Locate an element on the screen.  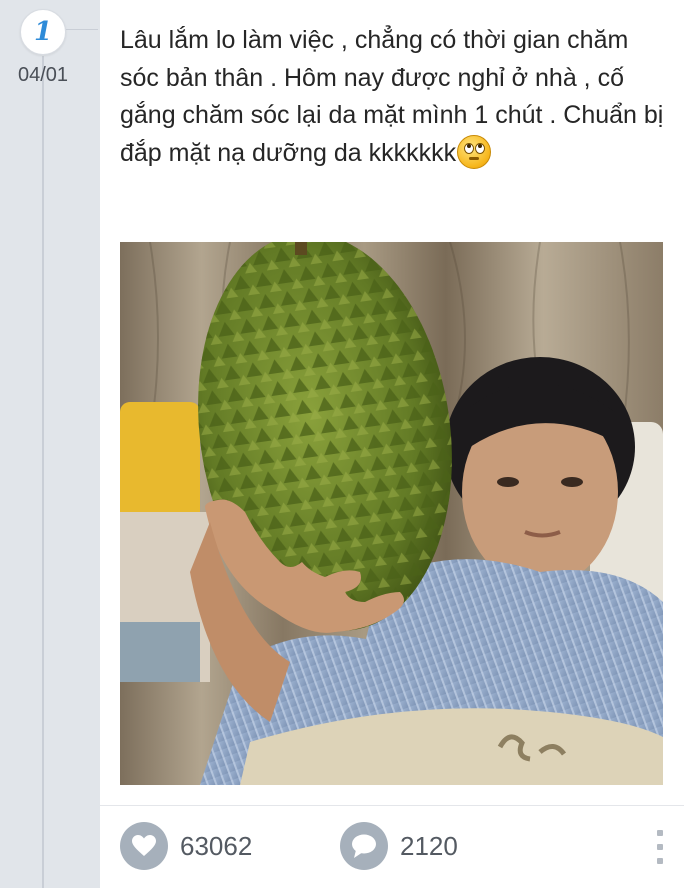
date-badge-day: 1 is located at coordinates (43, 32).